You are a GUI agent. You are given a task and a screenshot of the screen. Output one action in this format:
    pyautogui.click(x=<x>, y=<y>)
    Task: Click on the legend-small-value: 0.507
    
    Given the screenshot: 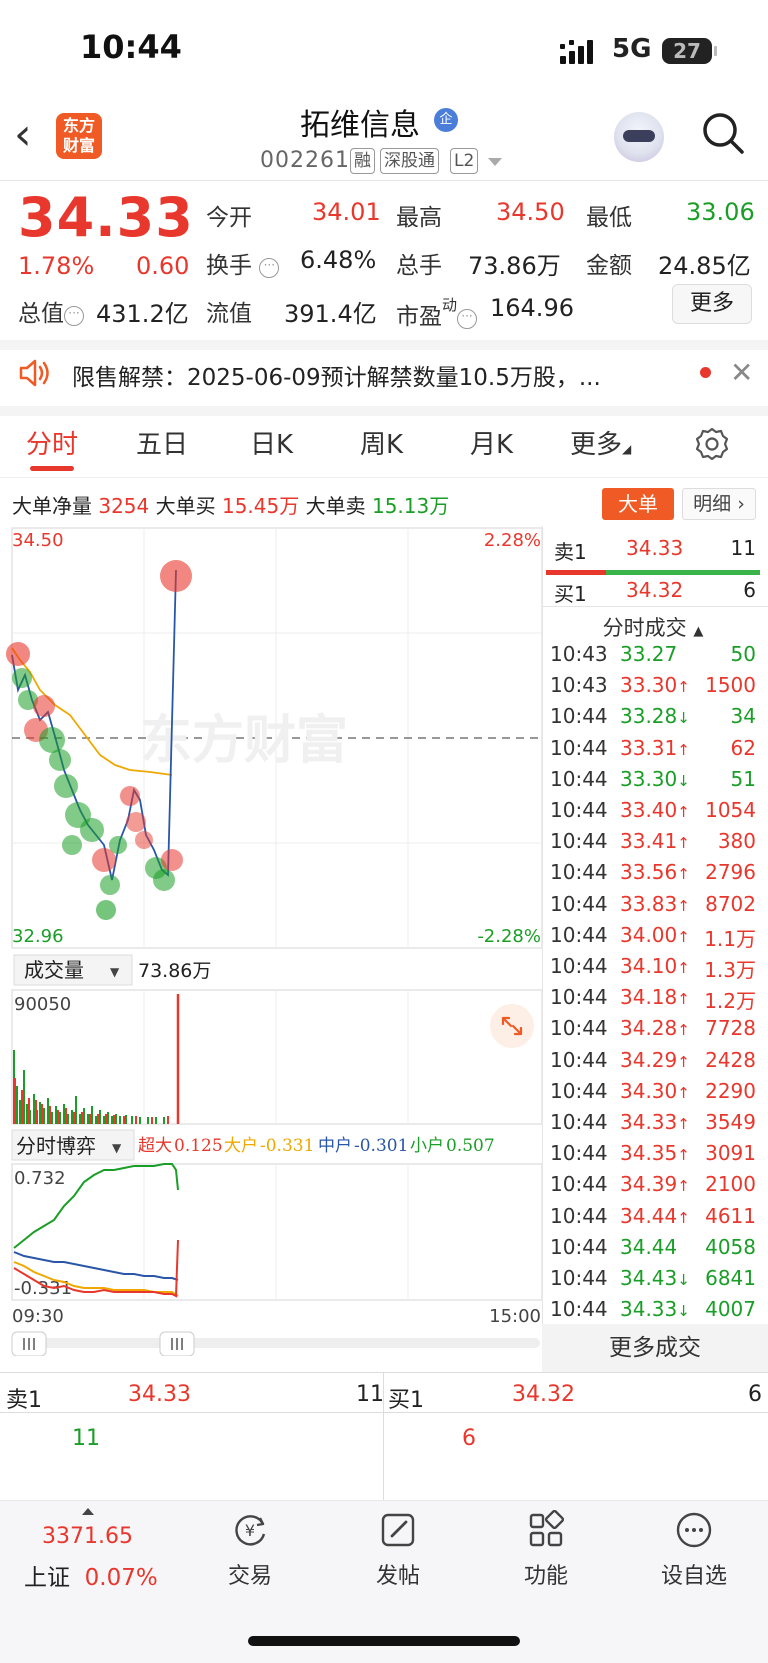 What is the action you would take?
    pyautogui.click(x=470, y=1146)
    